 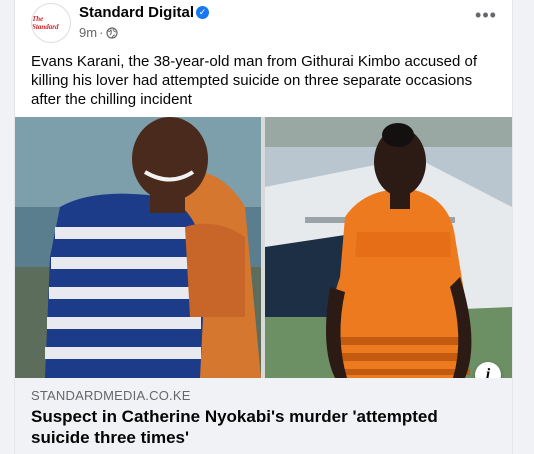 I want to click on avatar-logo-text: The Standard, so click(x=45, y=23).